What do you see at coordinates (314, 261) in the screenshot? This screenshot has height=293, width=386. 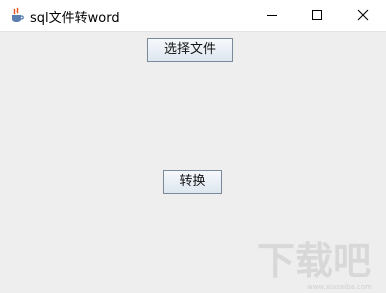 I see `watermark-text: 下载吧` at bounding box center [314, 261].